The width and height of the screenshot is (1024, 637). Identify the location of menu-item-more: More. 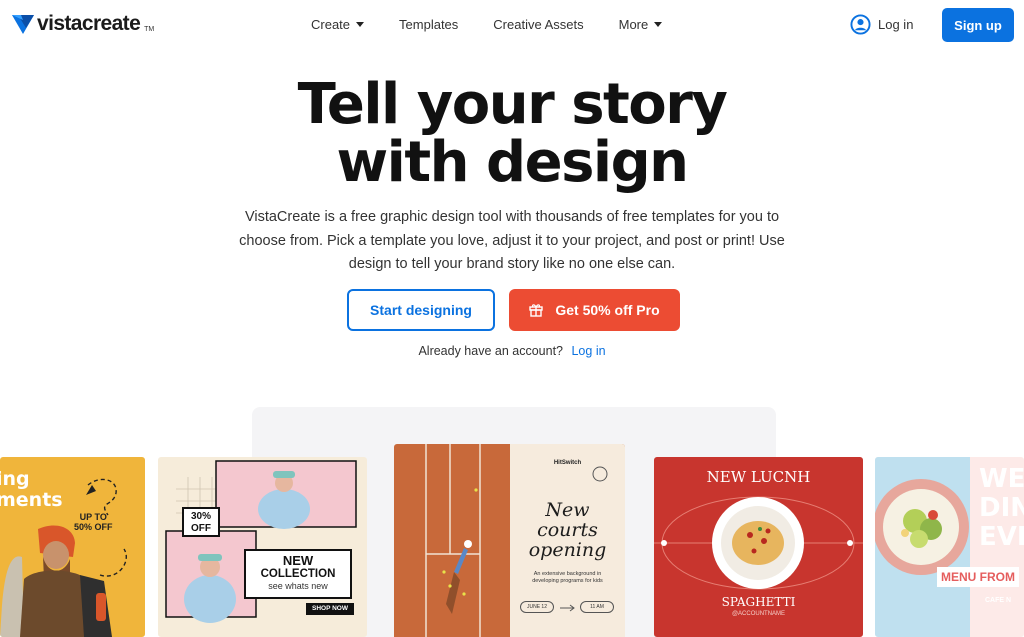
(641, 24).